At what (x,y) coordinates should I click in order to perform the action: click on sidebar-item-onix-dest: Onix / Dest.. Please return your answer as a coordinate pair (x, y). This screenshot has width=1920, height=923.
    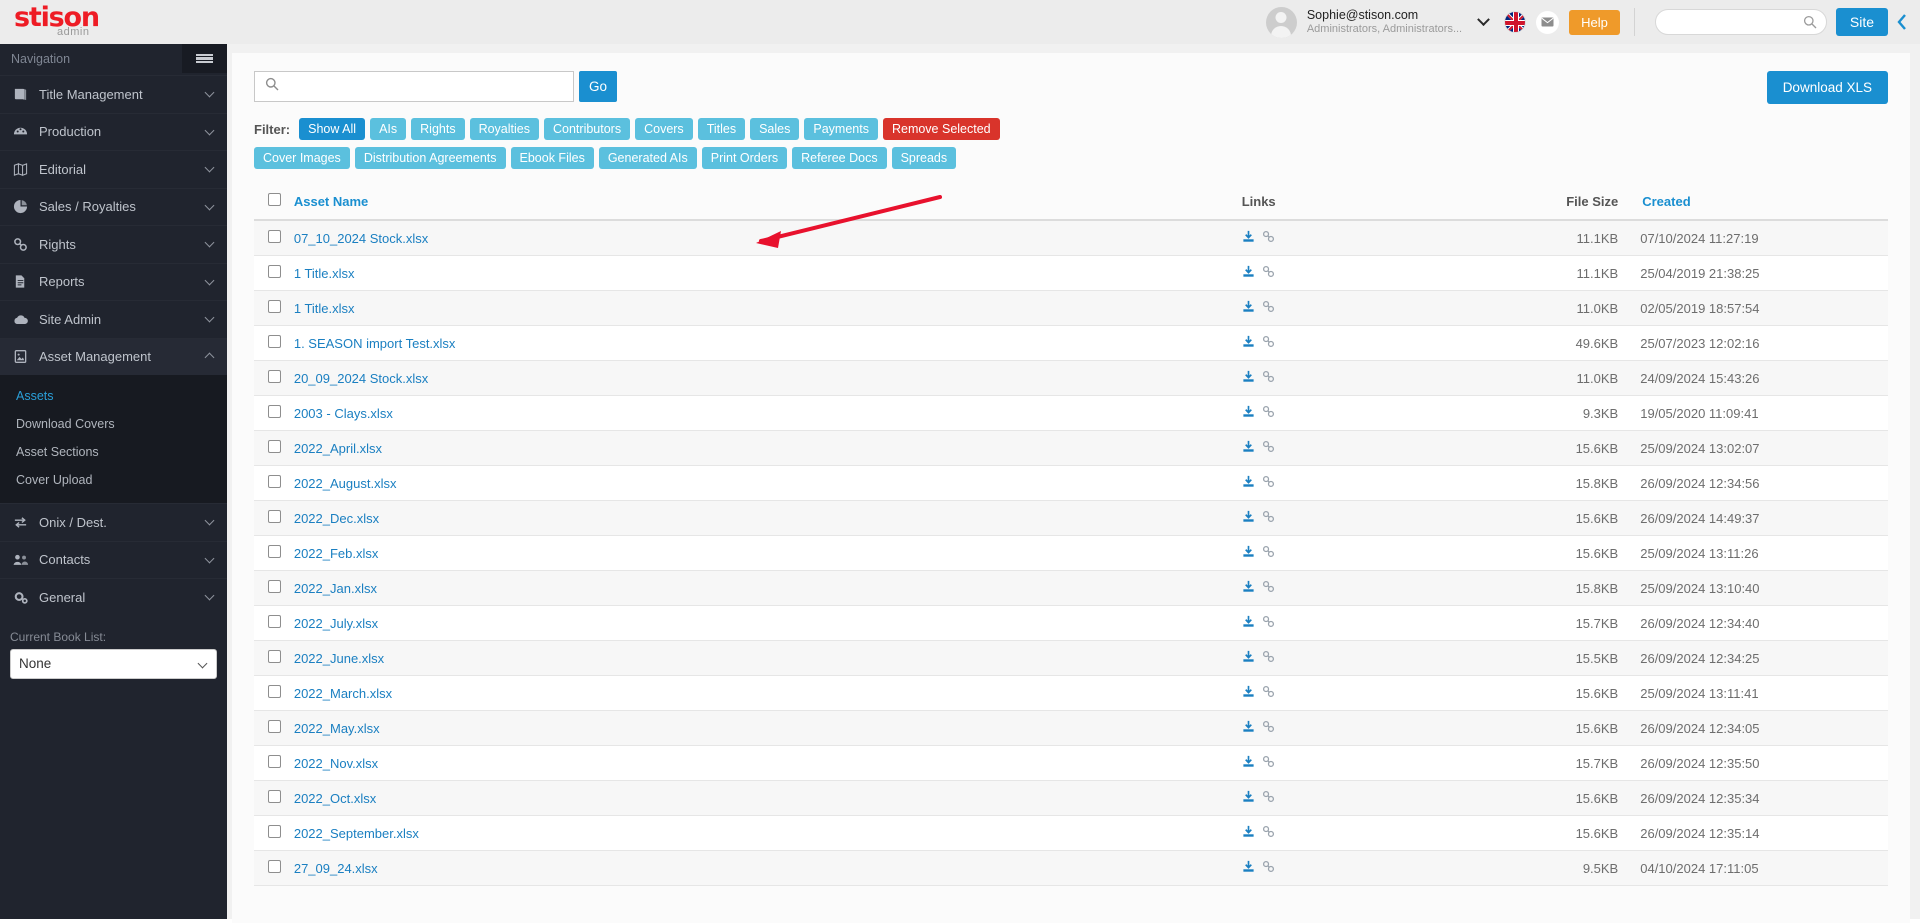
    Looking at the image, I should click on (113, 522).